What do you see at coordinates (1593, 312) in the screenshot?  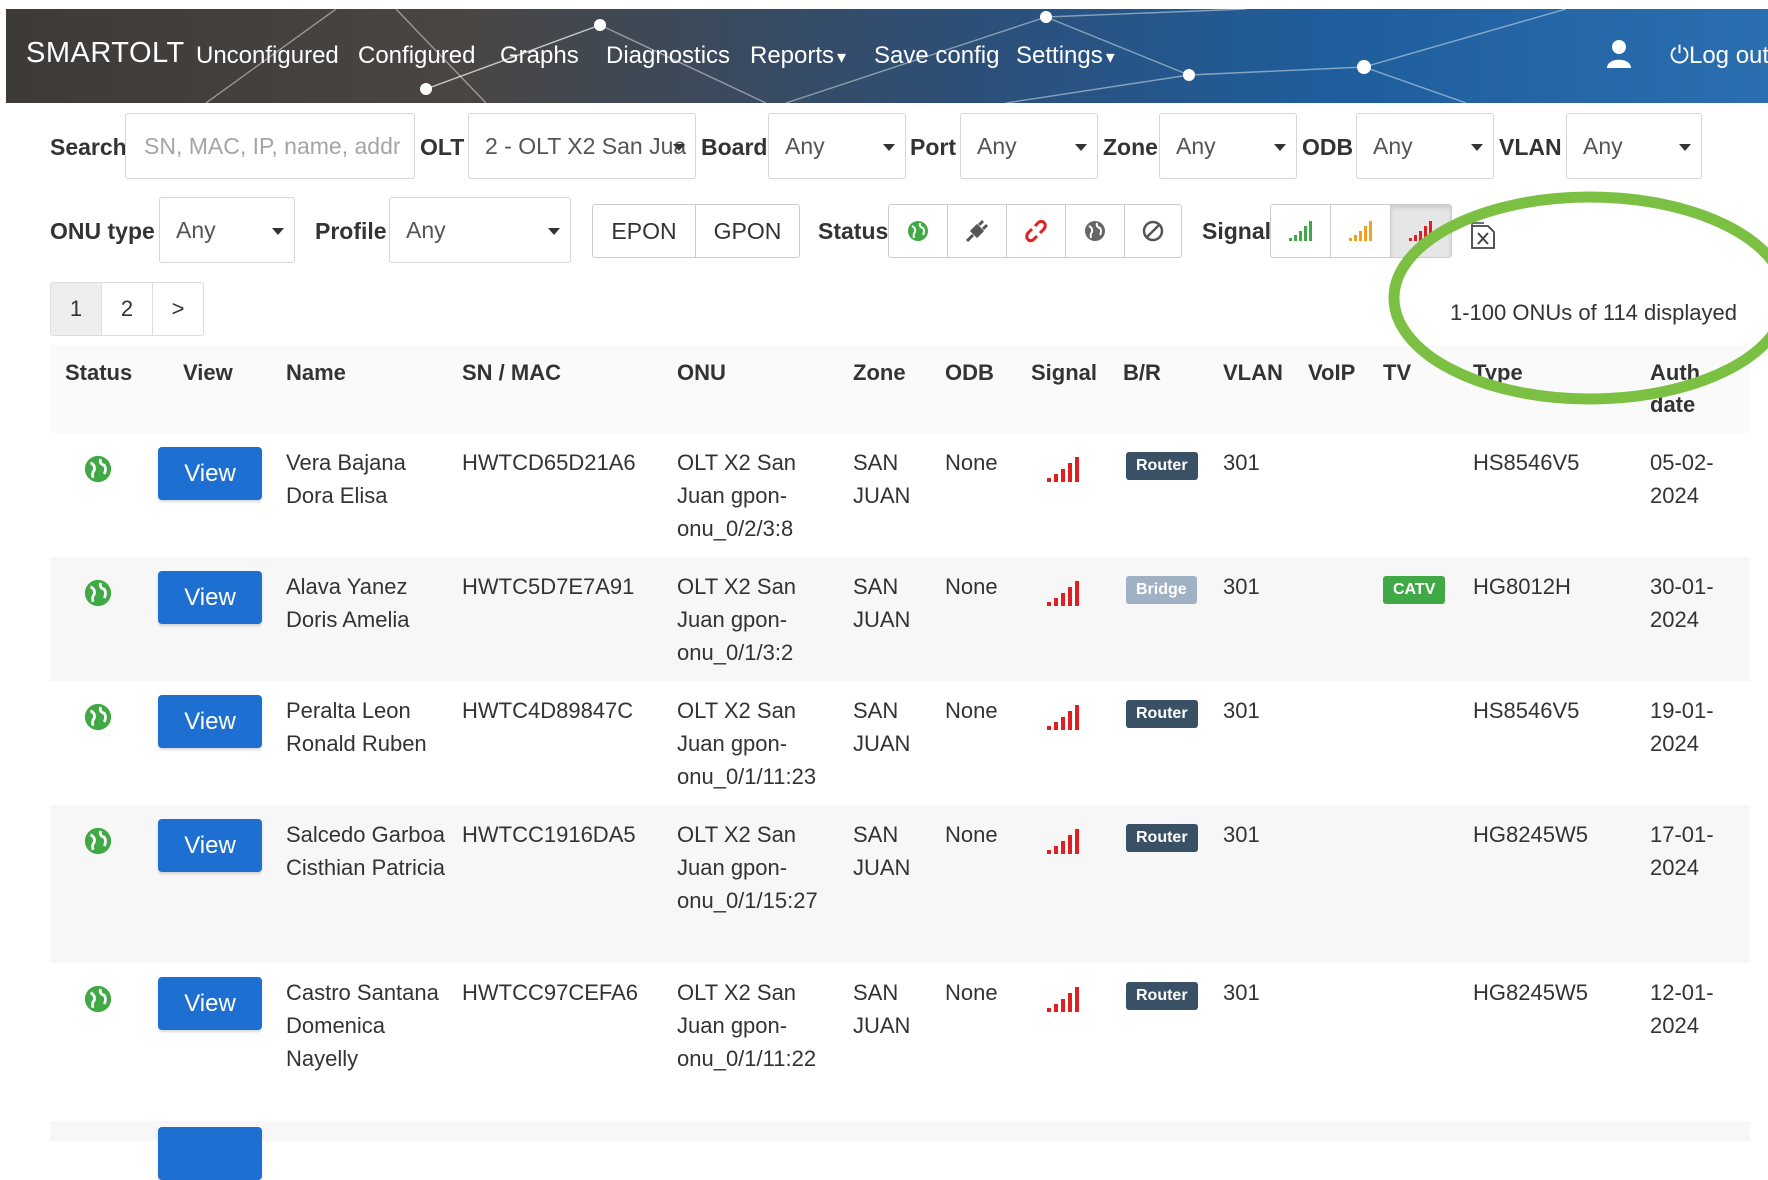 I see `results-summary: 1-100 ONUs of 114 displayed` at bounding box center [1593, 312].